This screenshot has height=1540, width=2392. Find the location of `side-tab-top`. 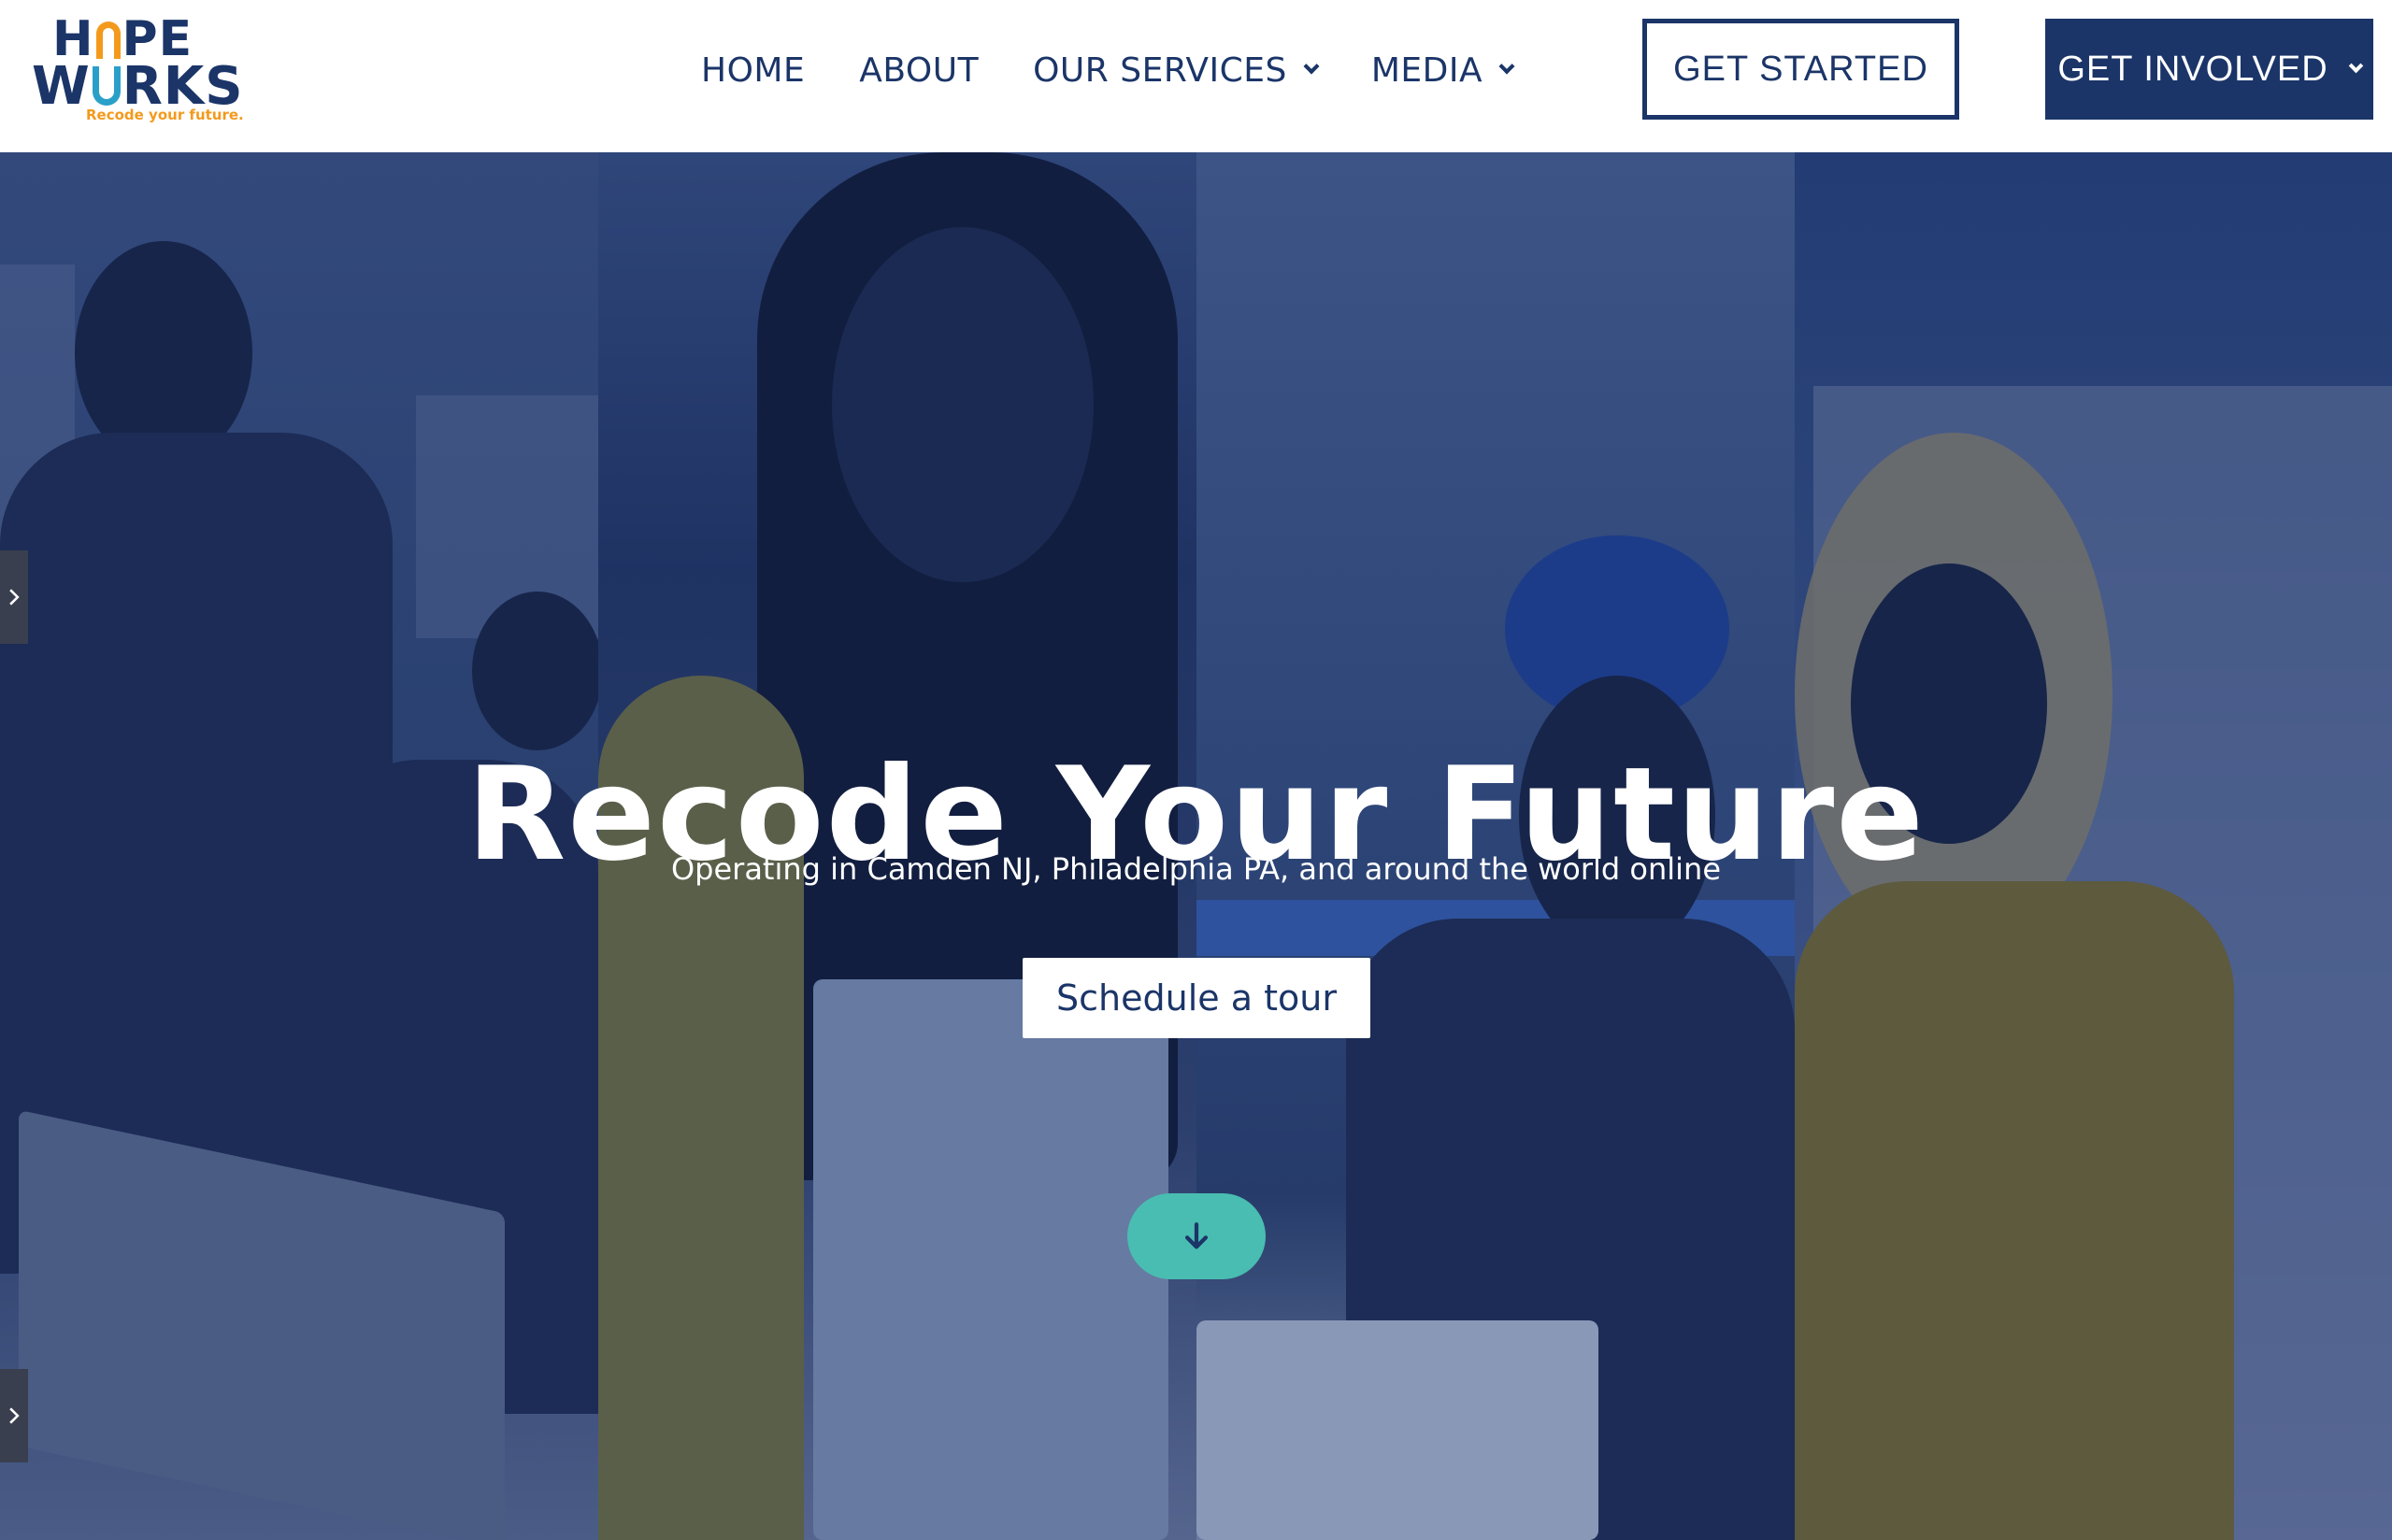

side-tab-top is located at coordinates (14, 597).